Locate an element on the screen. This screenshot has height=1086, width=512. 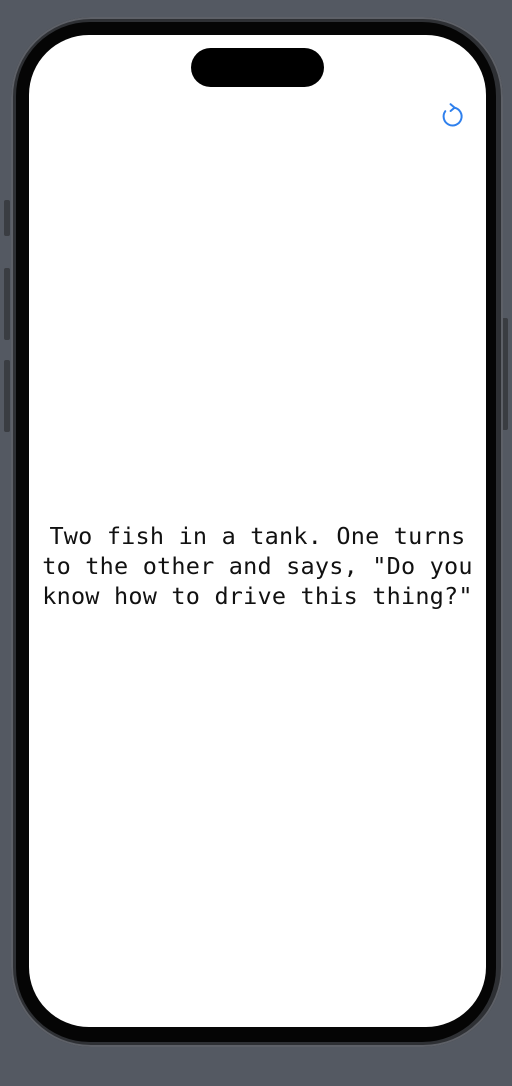
arrow-clockwise-icon is located at coordinates (452, 118).